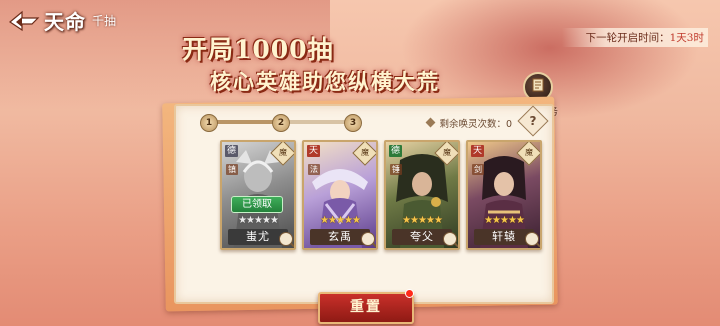 Image resolution: width=720 pixels, height=326 pixels. Describe the element at coordinates (422, 195) in the screenshot. I see `hero-card-kuafu: 德 锤 魔 ★★★★★ 夸父` at that location.